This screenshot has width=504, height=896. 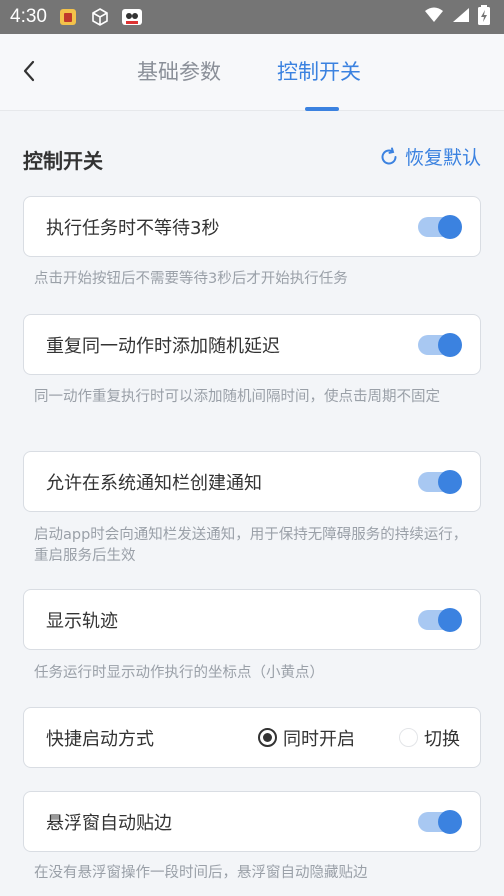 What do you see at coordinates (319, 71) in the screenshot?
I see `tab-control-switches: 控制开关` at bounding box center [319, 71].